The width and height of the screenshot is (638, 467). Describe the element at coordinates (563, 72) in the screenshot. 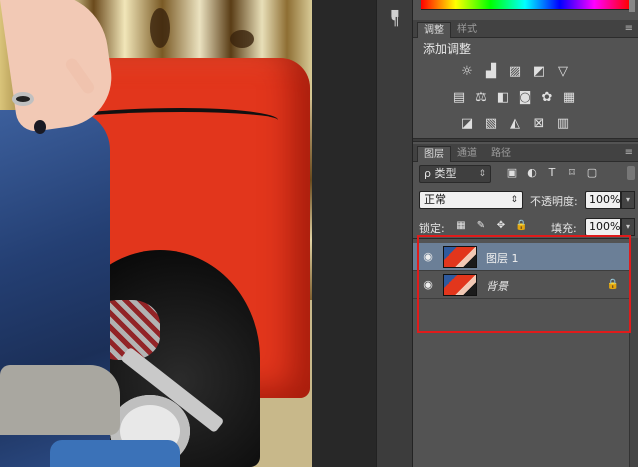

I see `vibrance-icon: ▽` at that location.